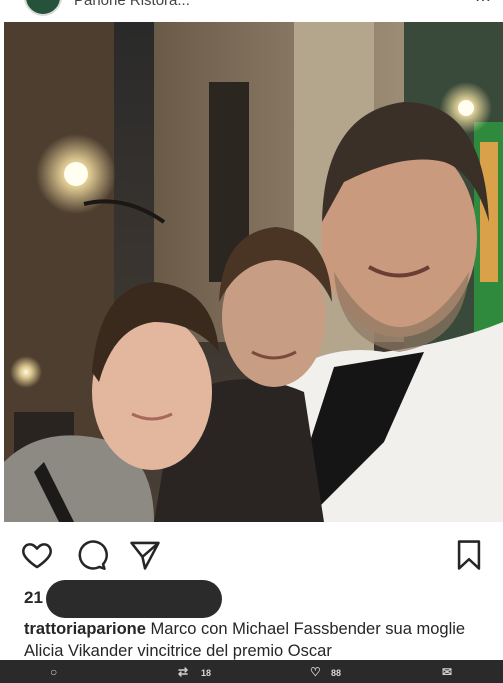 This screenshot has height=683, width=503. Describe the element at coordinates (315, 672) in the screenshot. I see `heart-outline-icon: ♡` at that location.